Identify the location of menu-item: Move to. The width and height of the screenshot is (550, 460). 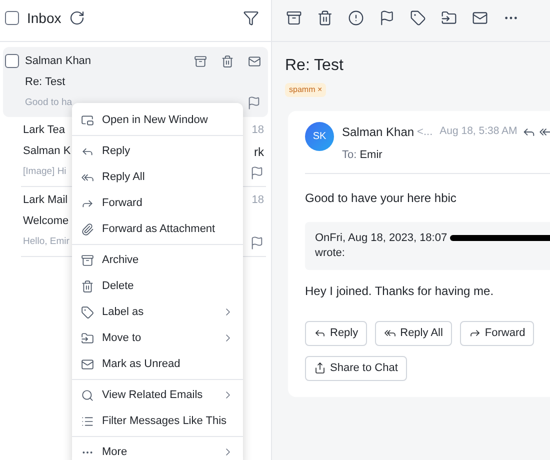
(157, 338).